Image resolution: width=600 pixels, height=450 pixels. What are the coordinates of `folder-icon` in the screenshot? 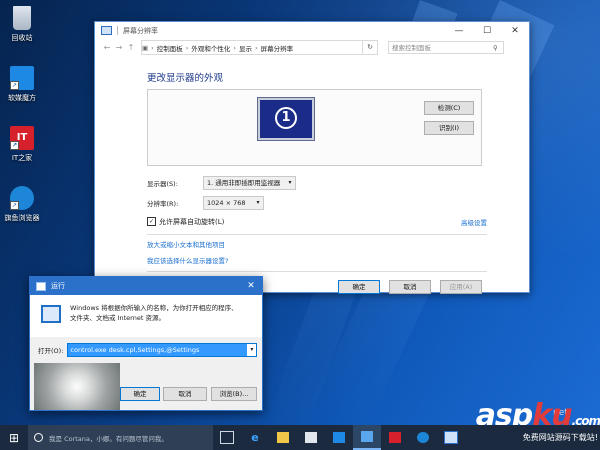 It's located at (283, 437).